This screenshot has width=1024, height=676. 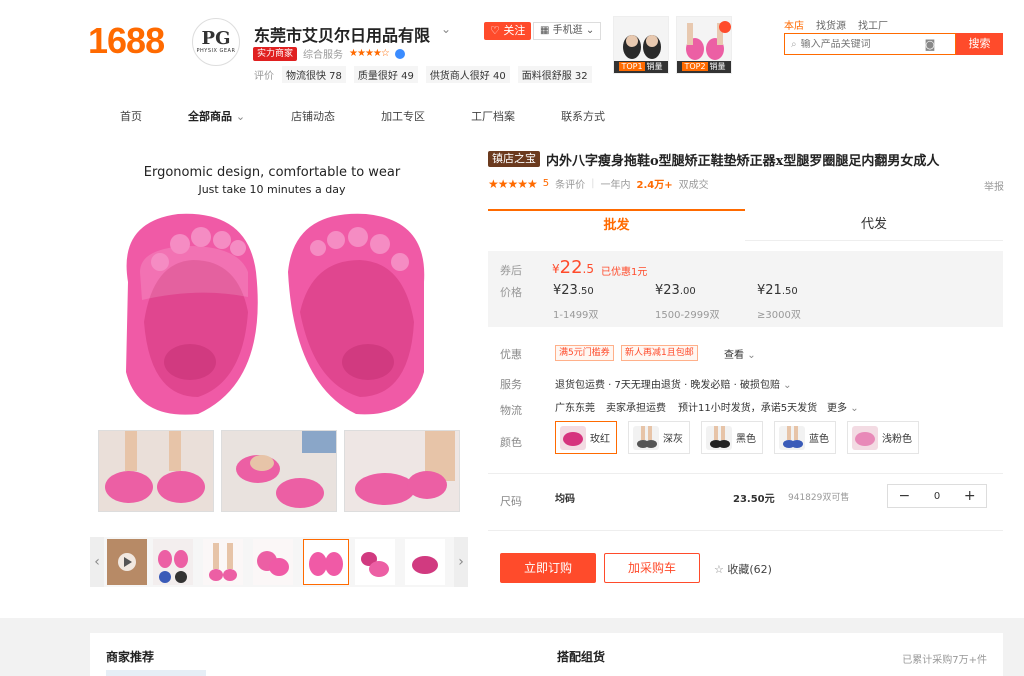 I want to click on promo-tag: 满5元门槛券, so click(x=584, y=353).